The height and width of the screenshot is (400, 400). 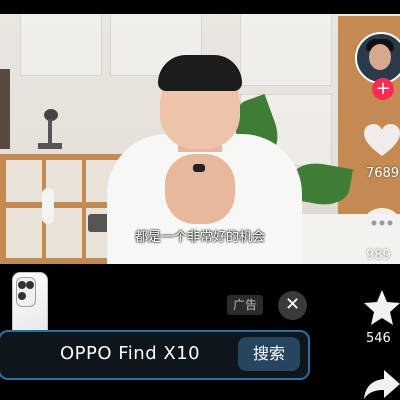 What do you see at coordinates (200, 7) in the screenshot?
I see `top-bar` at bounding box center [200, 7].